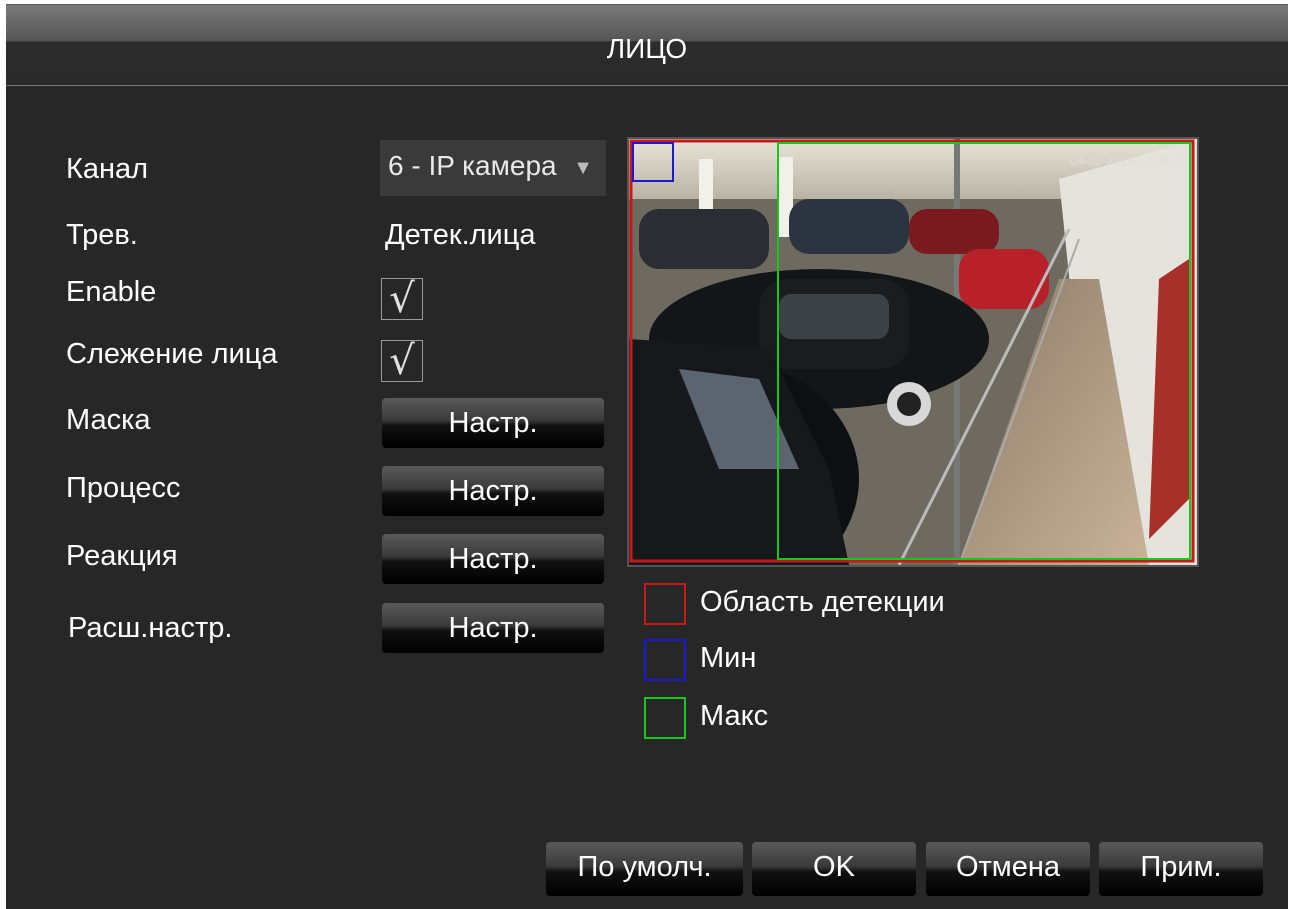  Describe the element at coordinates (493, 628) in the screenshot. I see `advanced-setup-button: Настр.` at that location.